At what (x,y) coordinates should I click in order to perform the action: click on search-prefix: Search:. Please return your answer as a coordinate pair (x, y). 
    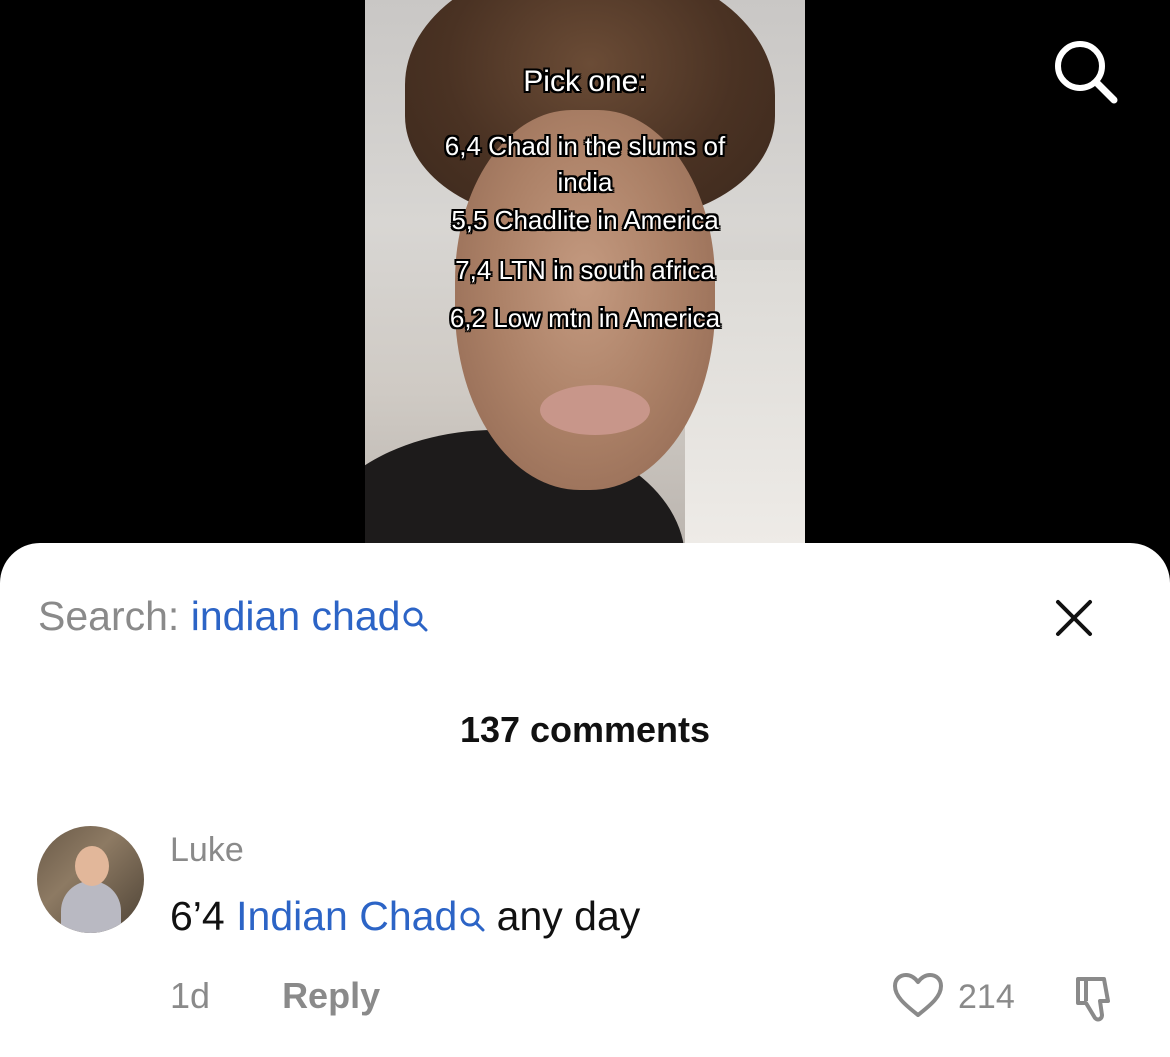
    Looking at the image, I should click on (109, 616).